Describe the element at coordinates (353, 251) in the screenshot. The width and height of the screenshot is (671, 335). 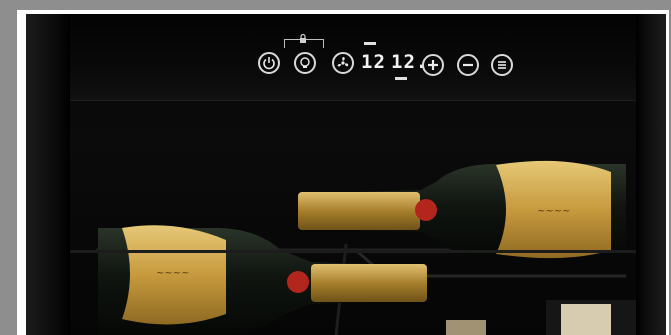
I see `shelf-edge` at that location.